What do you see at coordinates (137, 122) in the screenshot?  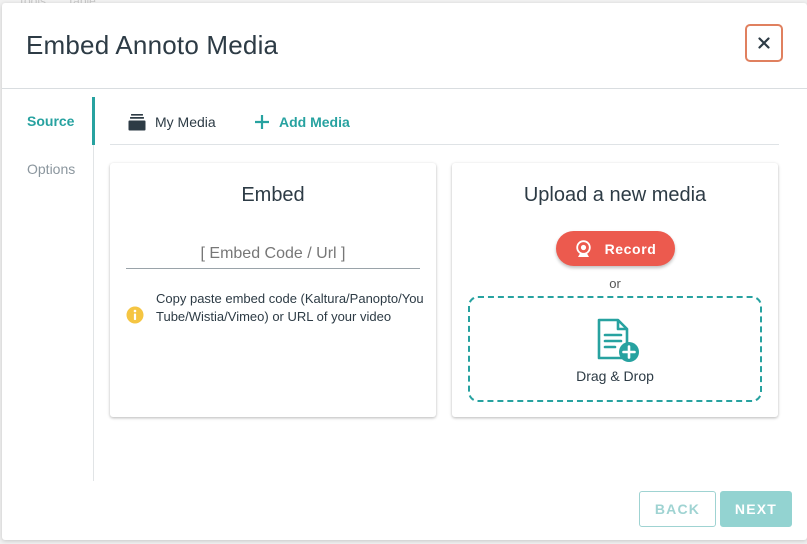 I see `media-stack-icon` at bounding box center [137, 122].